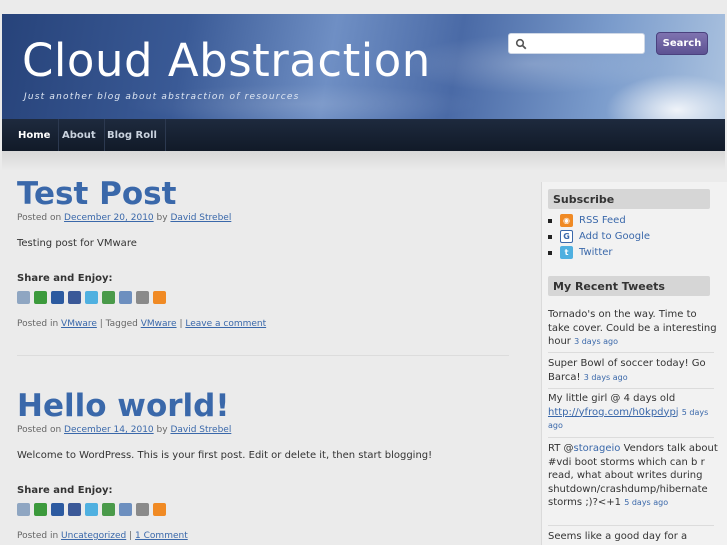 Image resolution: width=727 pixels, height=545 pixels. Describe the element at coordinates (132, 135) in the screenshot. I see `nav-blog-roll: Blog Roll` at that location.